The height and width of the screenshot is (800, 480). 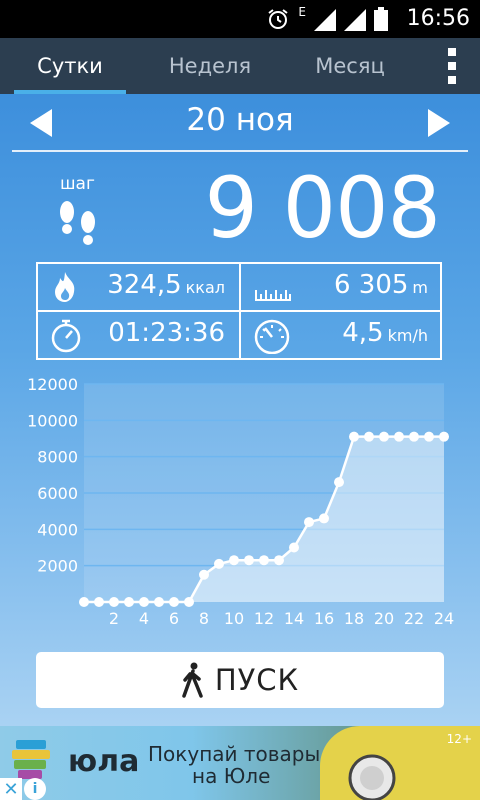 I want to click on x-tick-label: 8, so click(x=204, y=618).